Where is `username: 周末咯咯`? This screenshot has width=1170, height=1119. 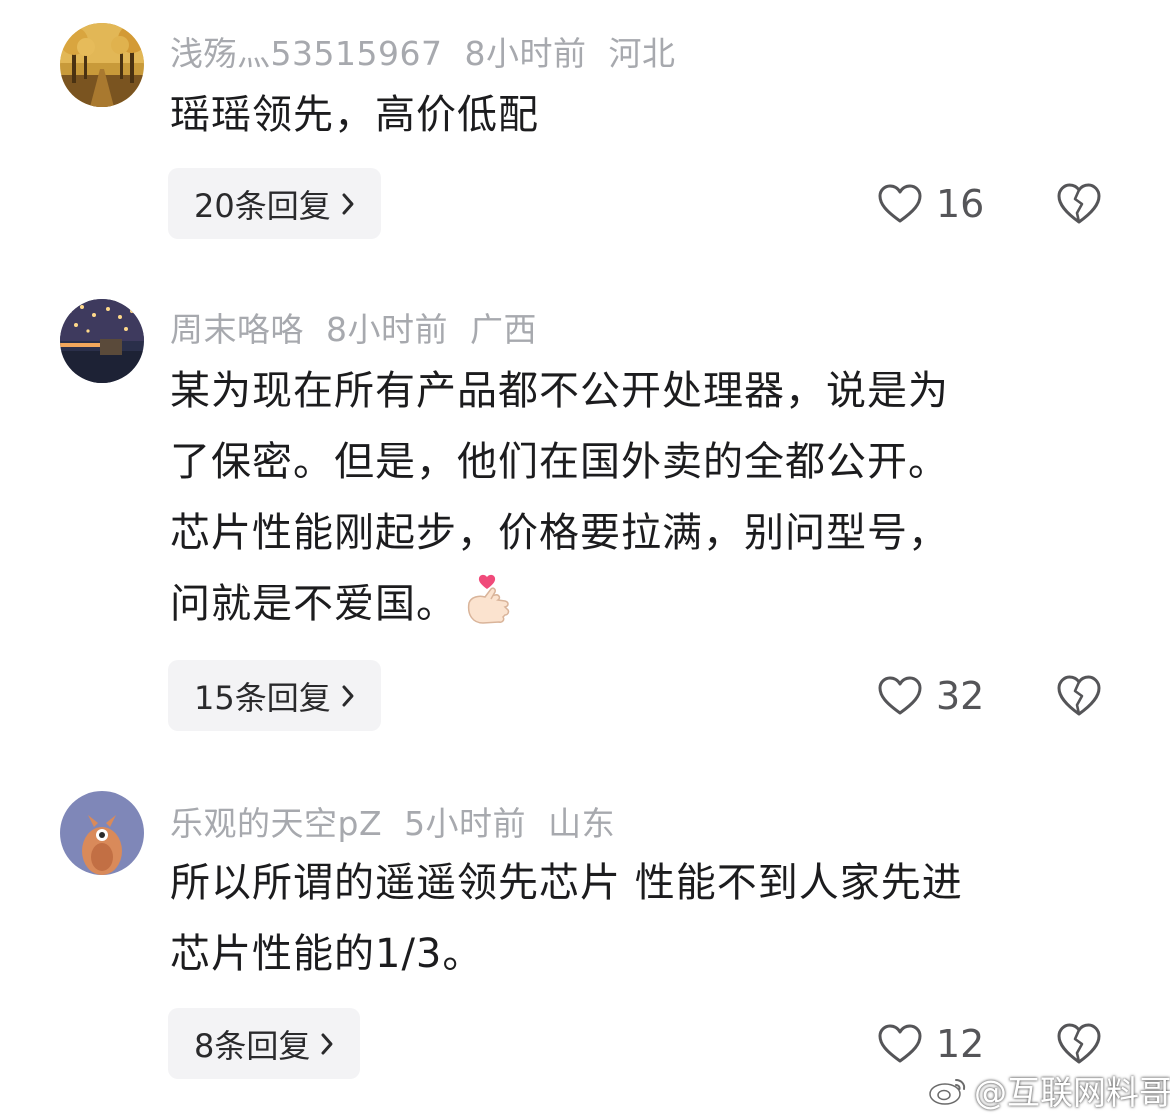 username: 周末咯咯 is located at coordinates (237, 329).